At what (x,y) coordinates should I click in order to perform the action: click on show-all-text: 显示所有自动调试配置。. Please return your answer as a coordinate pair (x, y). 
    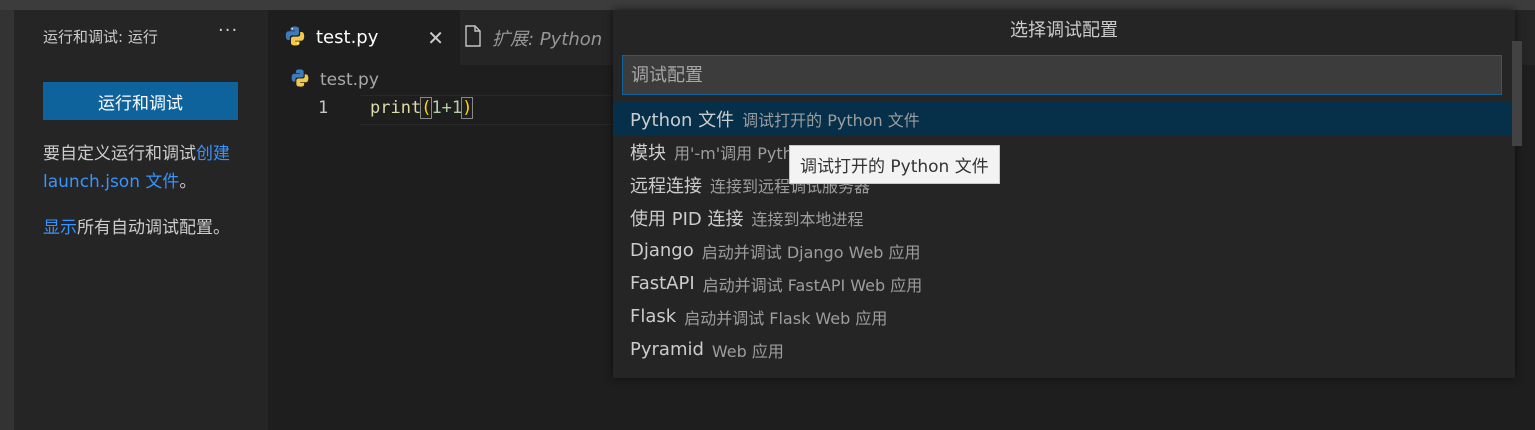
    Looking at the image, I should click on (145, 228).